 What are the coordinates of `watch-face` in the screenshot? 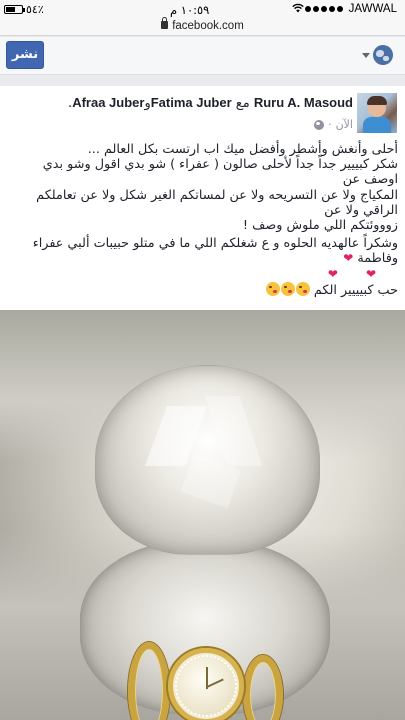 It's located at (206, 684).